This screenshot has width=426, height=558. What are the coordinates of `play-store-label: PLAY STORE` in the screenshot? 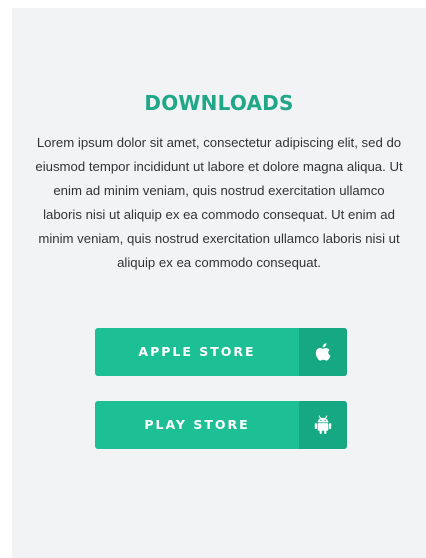 It's located at (197, 424).